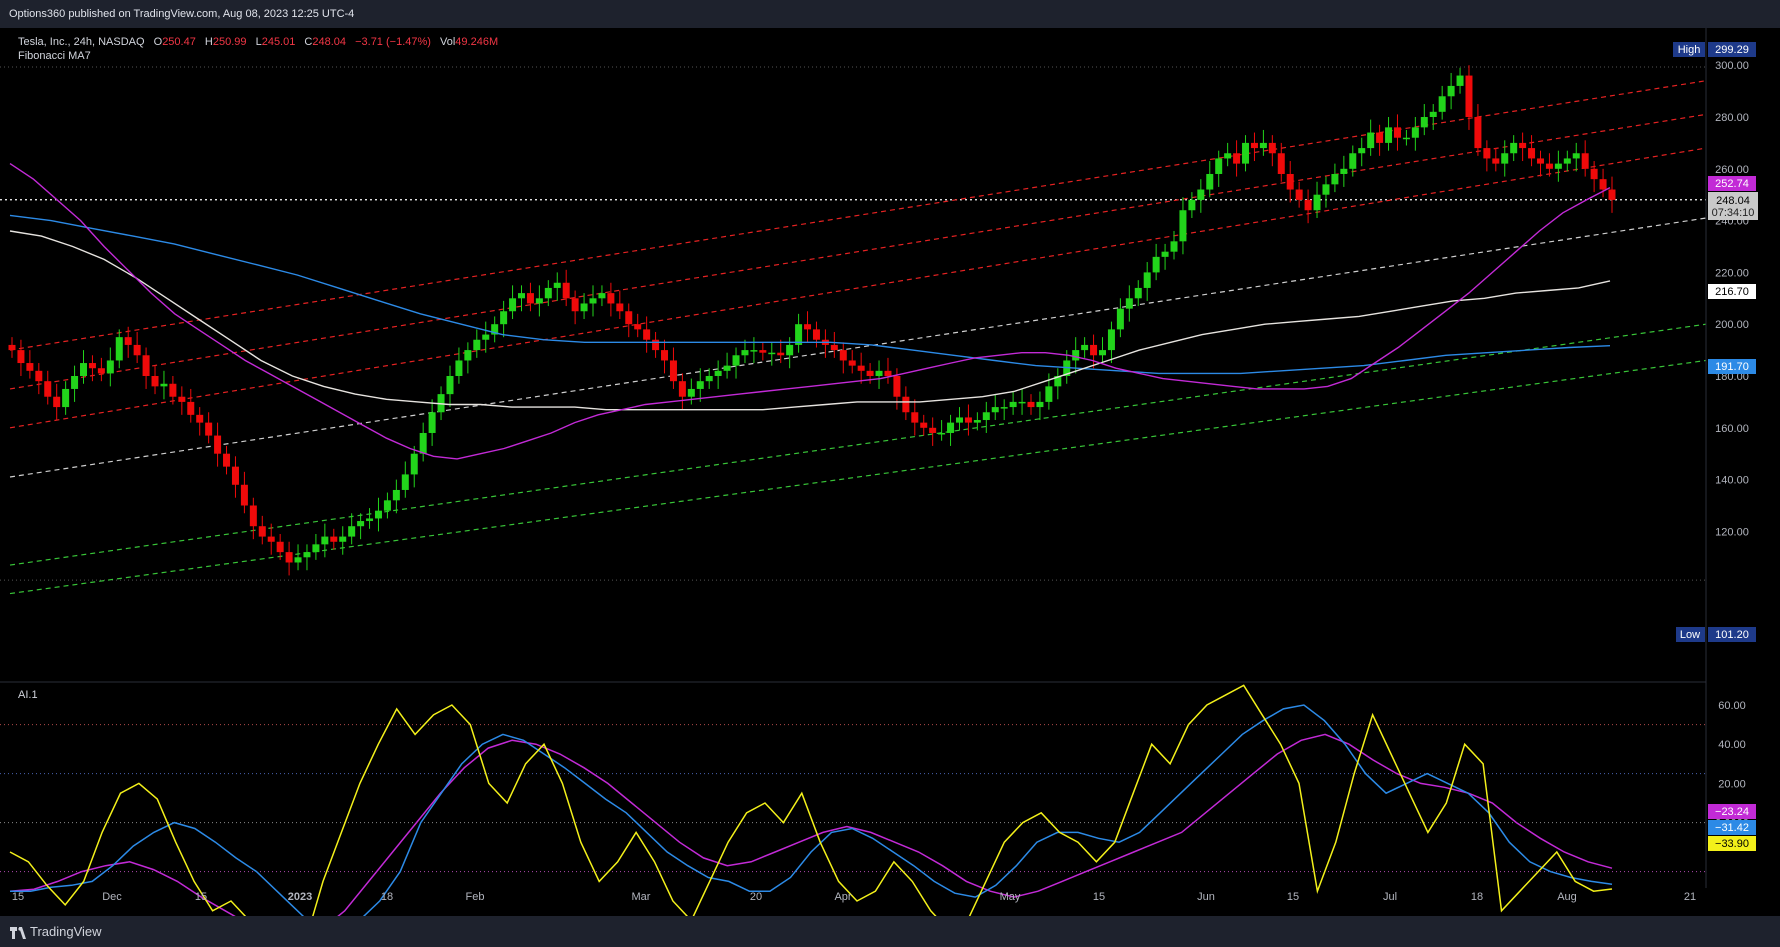  I want to click on x-tick-label: 20, so click(756, 897).